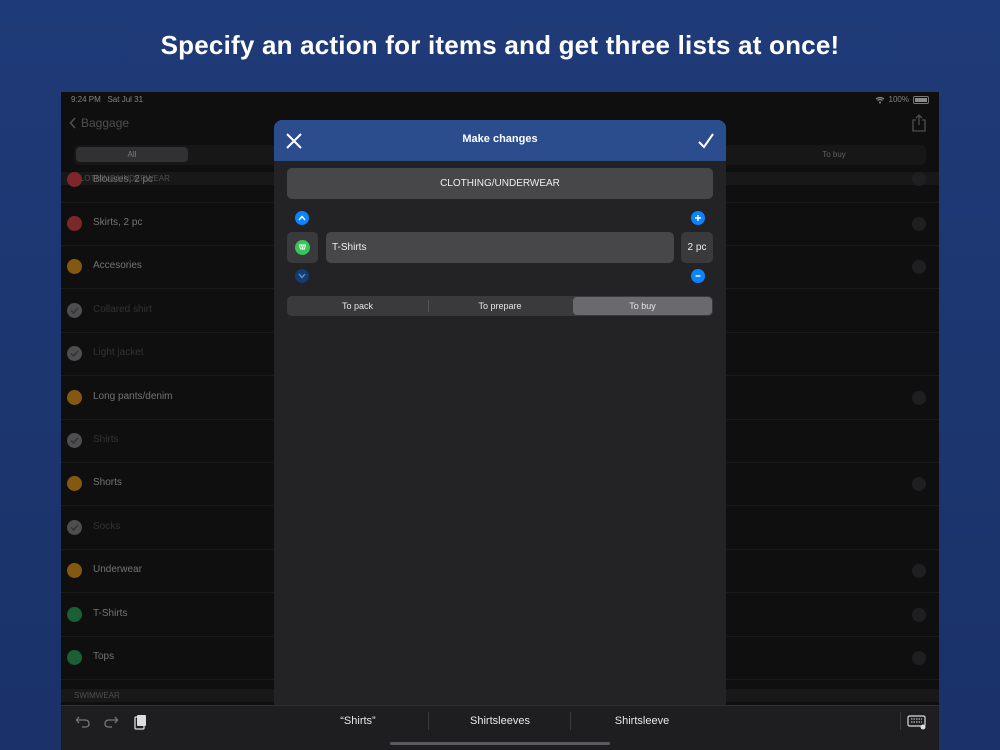  Describe the element at coordinates (642, 306) in the screenshot. I see `action-to-buy: To buy` at that location.